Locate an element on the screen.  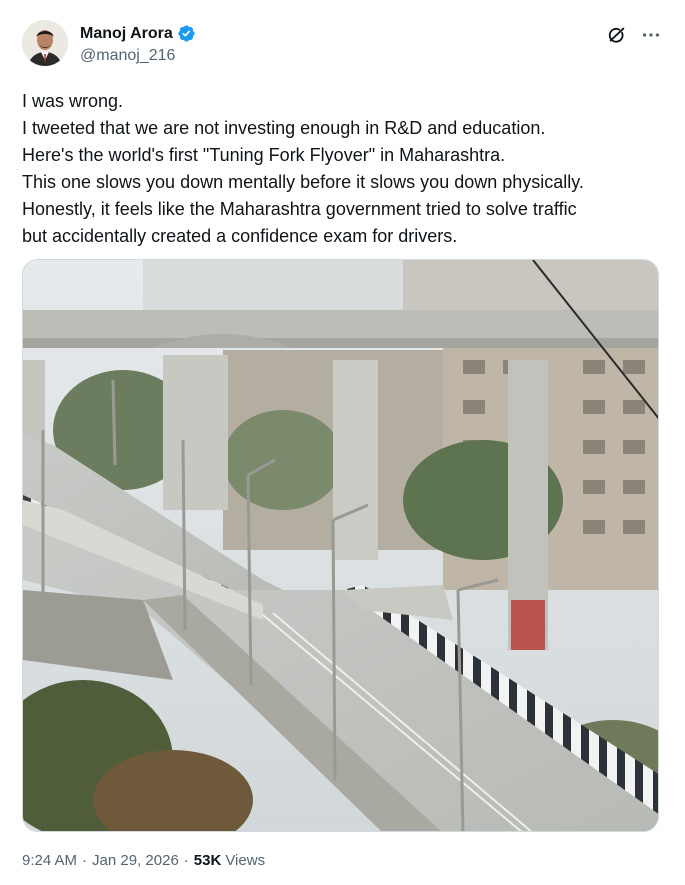
avatar is located at coordinates (45, 43).